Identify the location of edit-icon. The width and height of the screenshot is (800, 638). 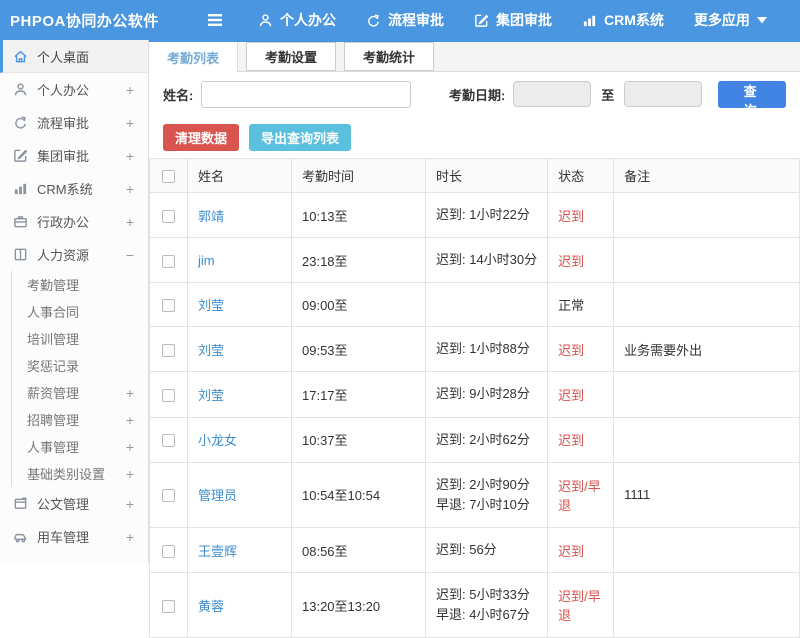
(481, 20).